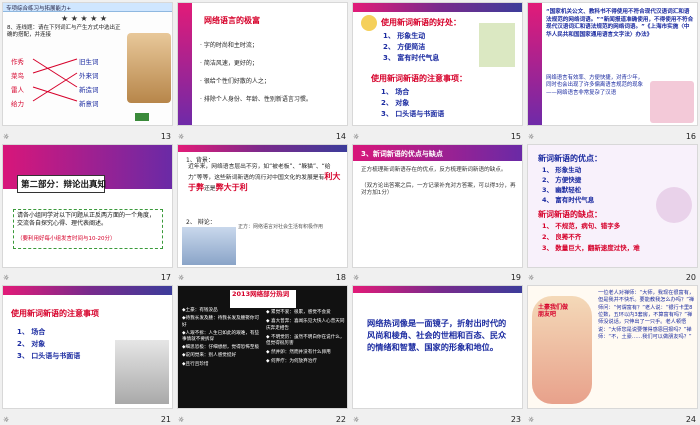 Image resolution: width=700 pixels, height=425 pixels. I want to click on list-item: ◆ 然并卵：然而并没有什么卵用, so click(298, 353).